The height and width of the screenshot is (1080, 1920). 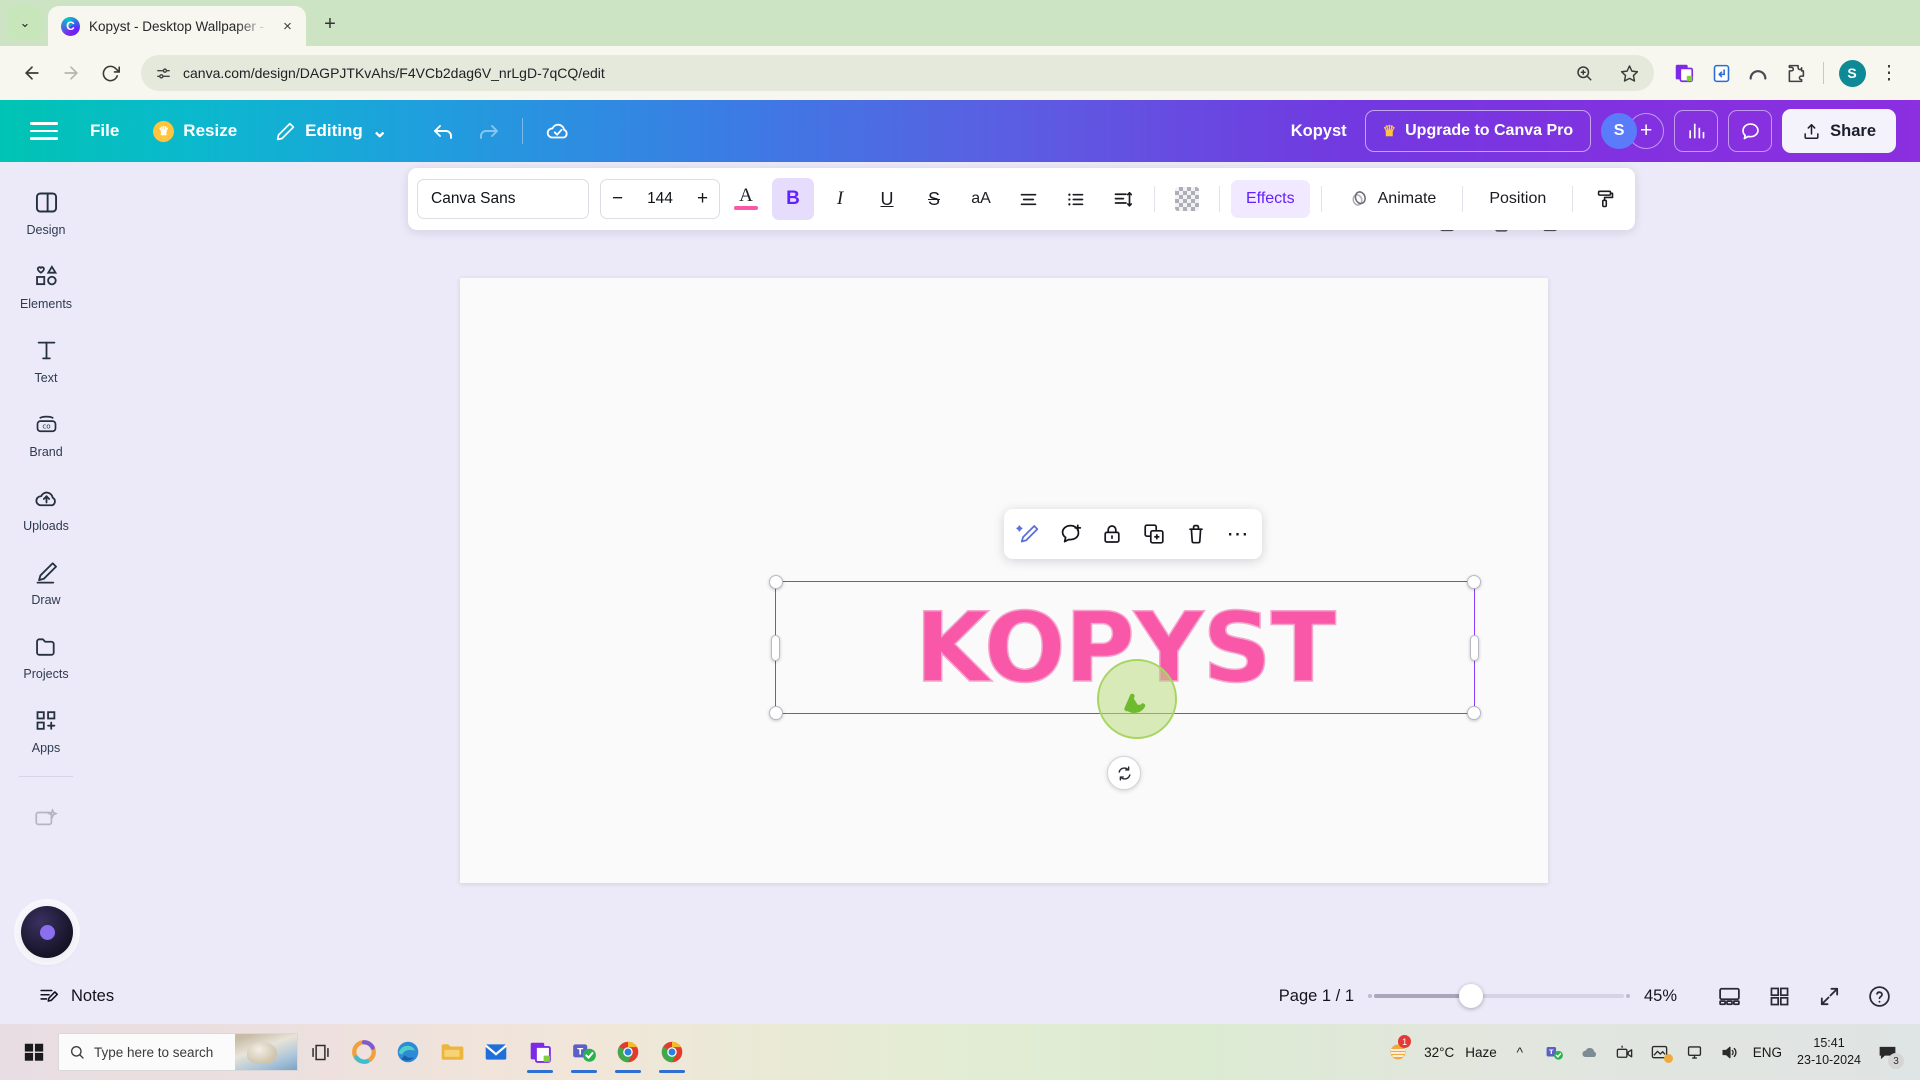 What do you see at coordinates (452, 1052) in the screenshot?
I see `file-explorer-icon` at bounding box center [452, 1052].